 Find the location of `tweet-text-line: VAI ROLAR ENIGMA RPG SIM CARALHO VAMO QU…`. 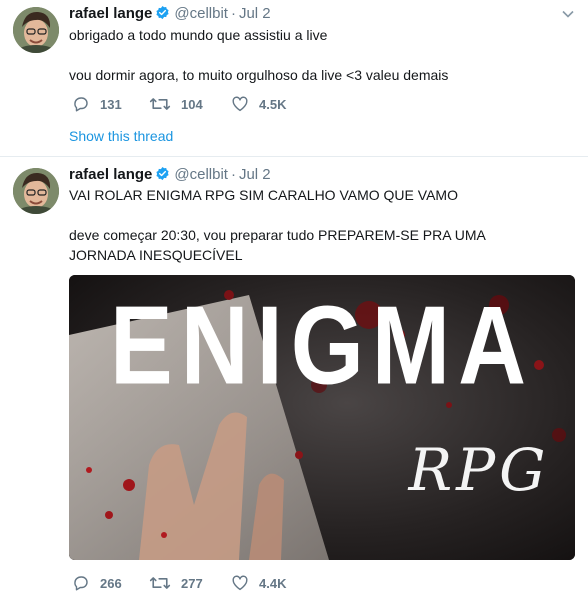

tweet-text-line: VAI ROLAR ENIGMA RPG SIM CARALHO VAMO QU… is located at coordinates (263, 195).